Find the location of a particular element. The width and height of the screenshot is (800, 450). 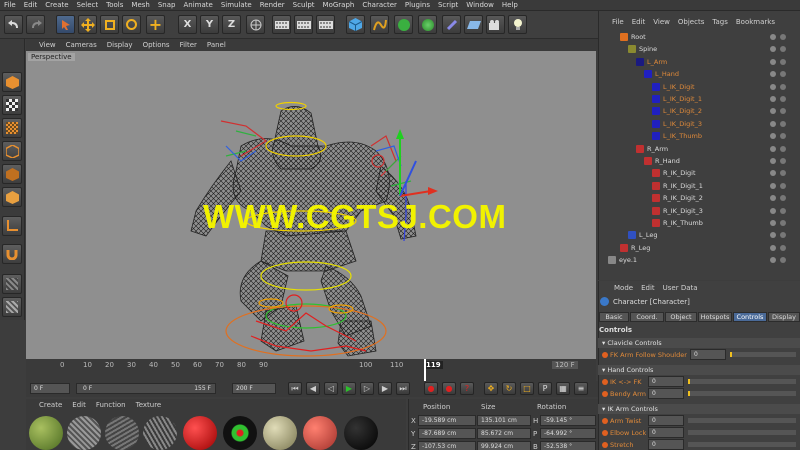

z-axis-icon: Z is located at coordinates (231, 24).